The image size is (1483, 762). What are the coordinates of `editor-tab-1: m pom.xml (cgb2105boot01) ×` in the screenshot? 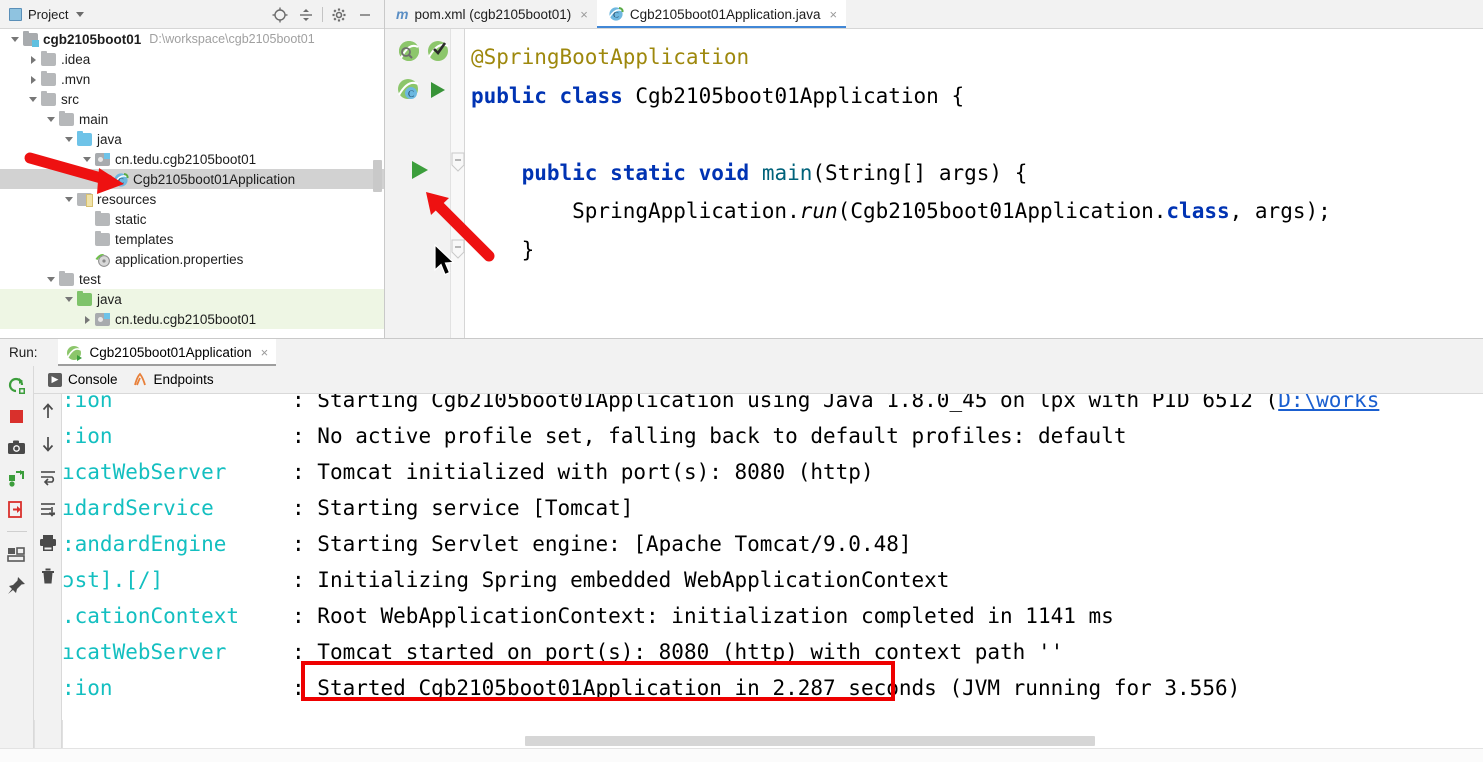 It's located at (491, 14).